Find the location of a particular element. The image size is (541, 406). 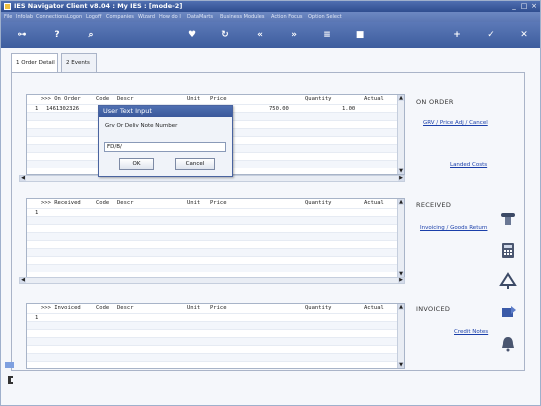

menu-action-focus: Action Focus is located at coordinates (287, 17).